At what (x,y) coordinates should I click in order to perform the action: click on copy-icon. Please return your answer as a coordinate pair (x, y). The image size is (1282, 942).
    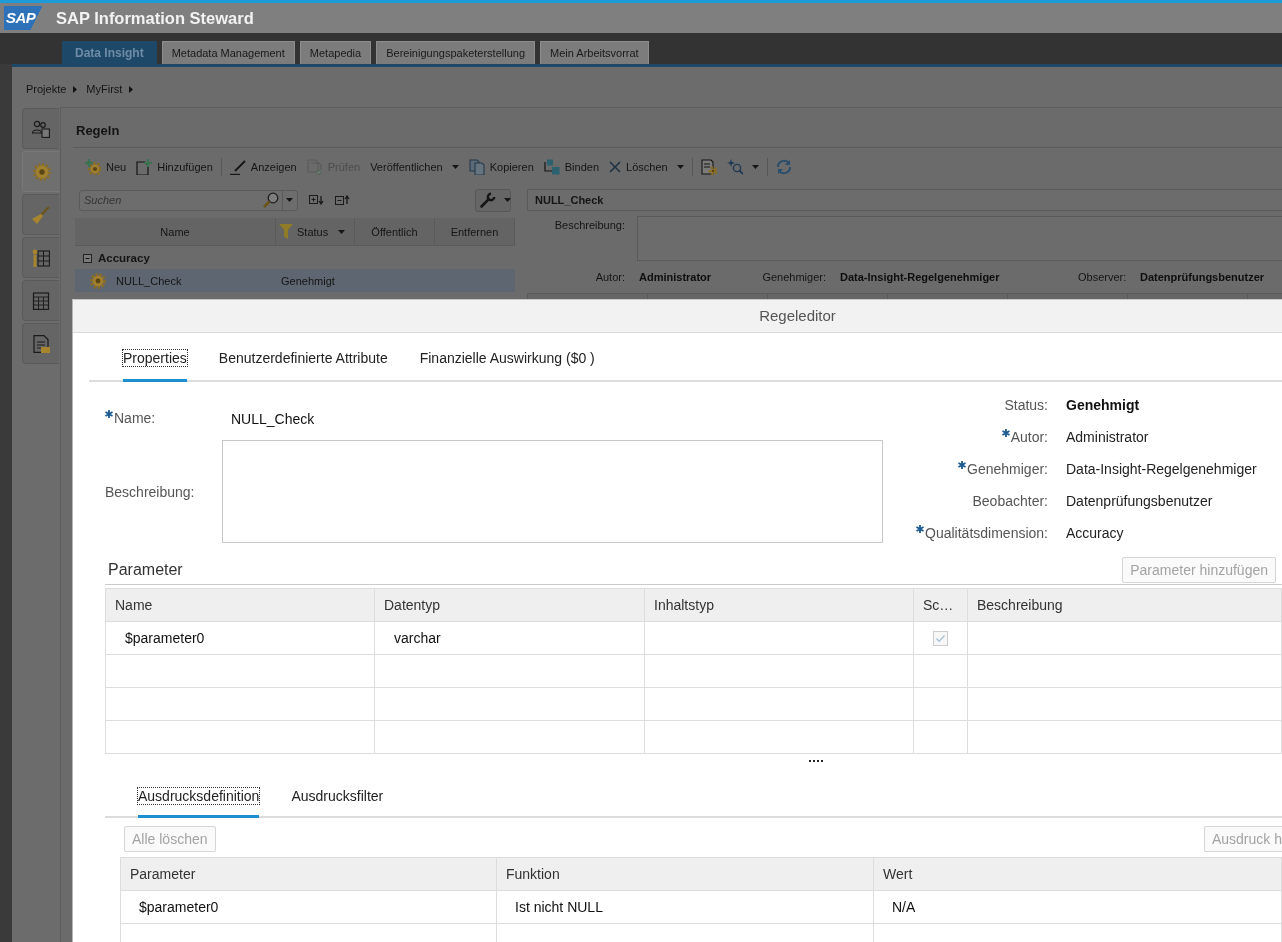
    Looking at the image, I should click on (476, 167).